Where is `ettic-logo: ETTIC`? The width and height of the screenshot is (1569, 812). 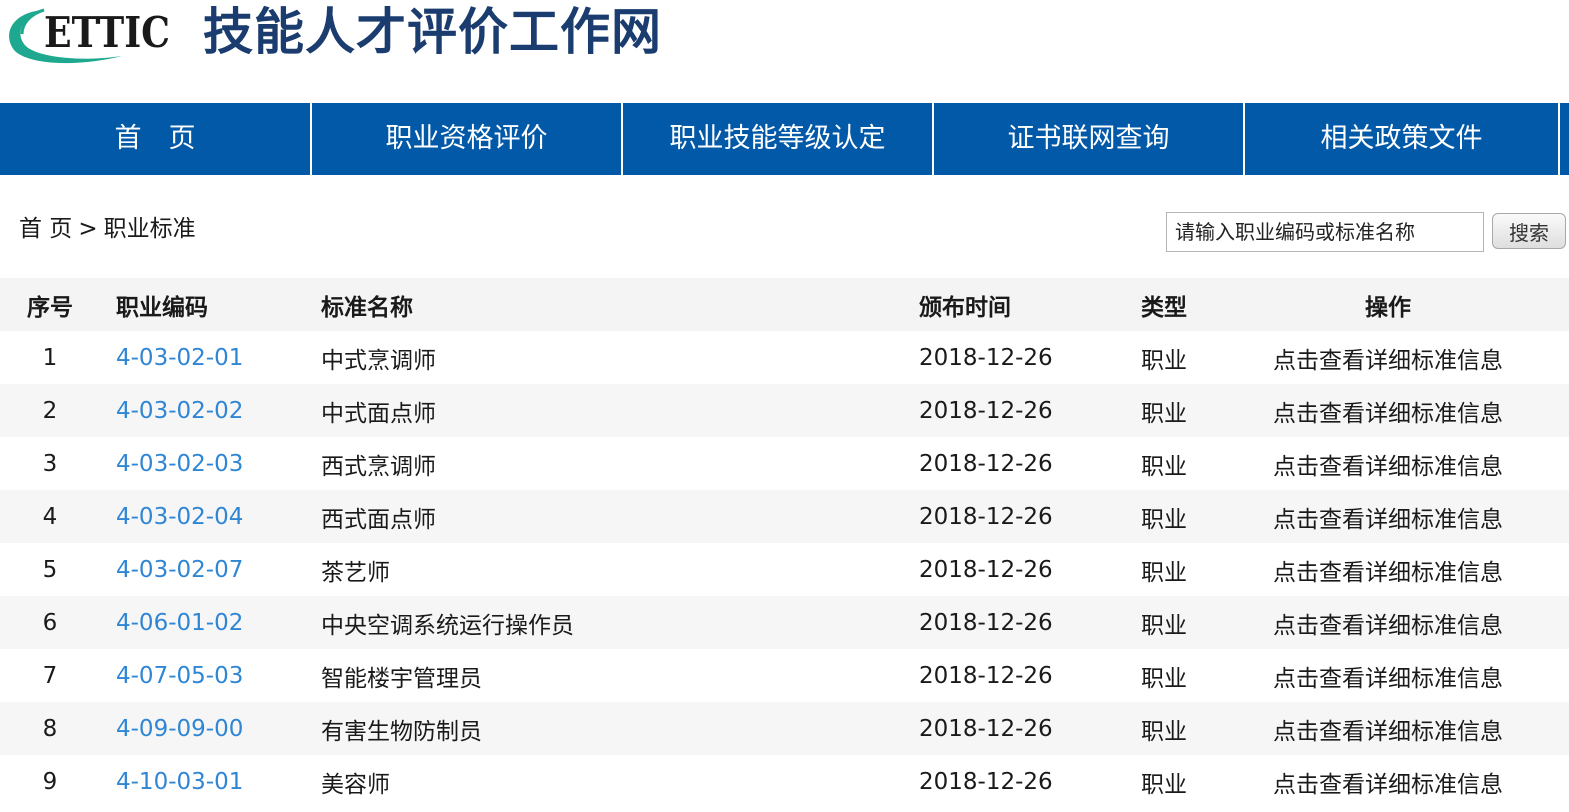 ettic-logo: ETTIC is located at coordinates (90, 36).